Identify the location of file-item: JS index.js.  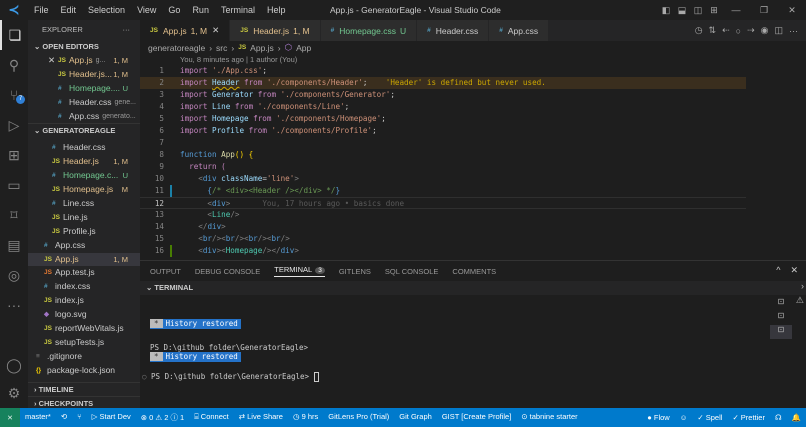
(84, 301).